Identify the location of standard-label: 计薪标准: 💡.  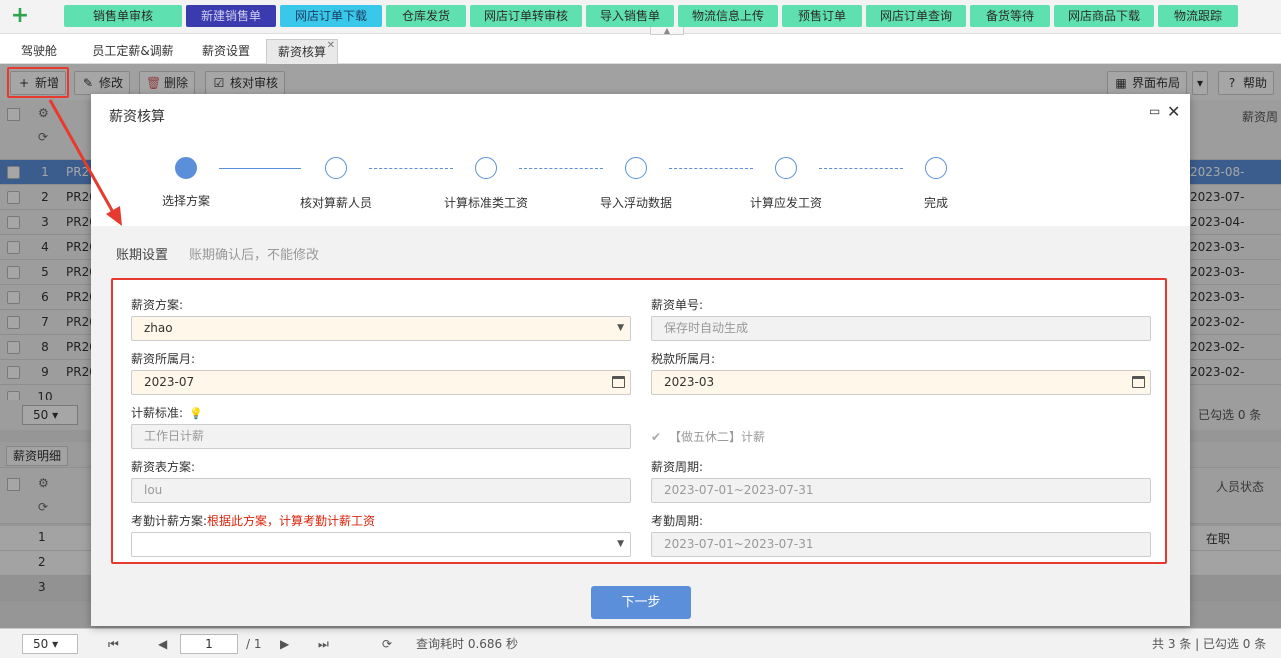
(167, 412).